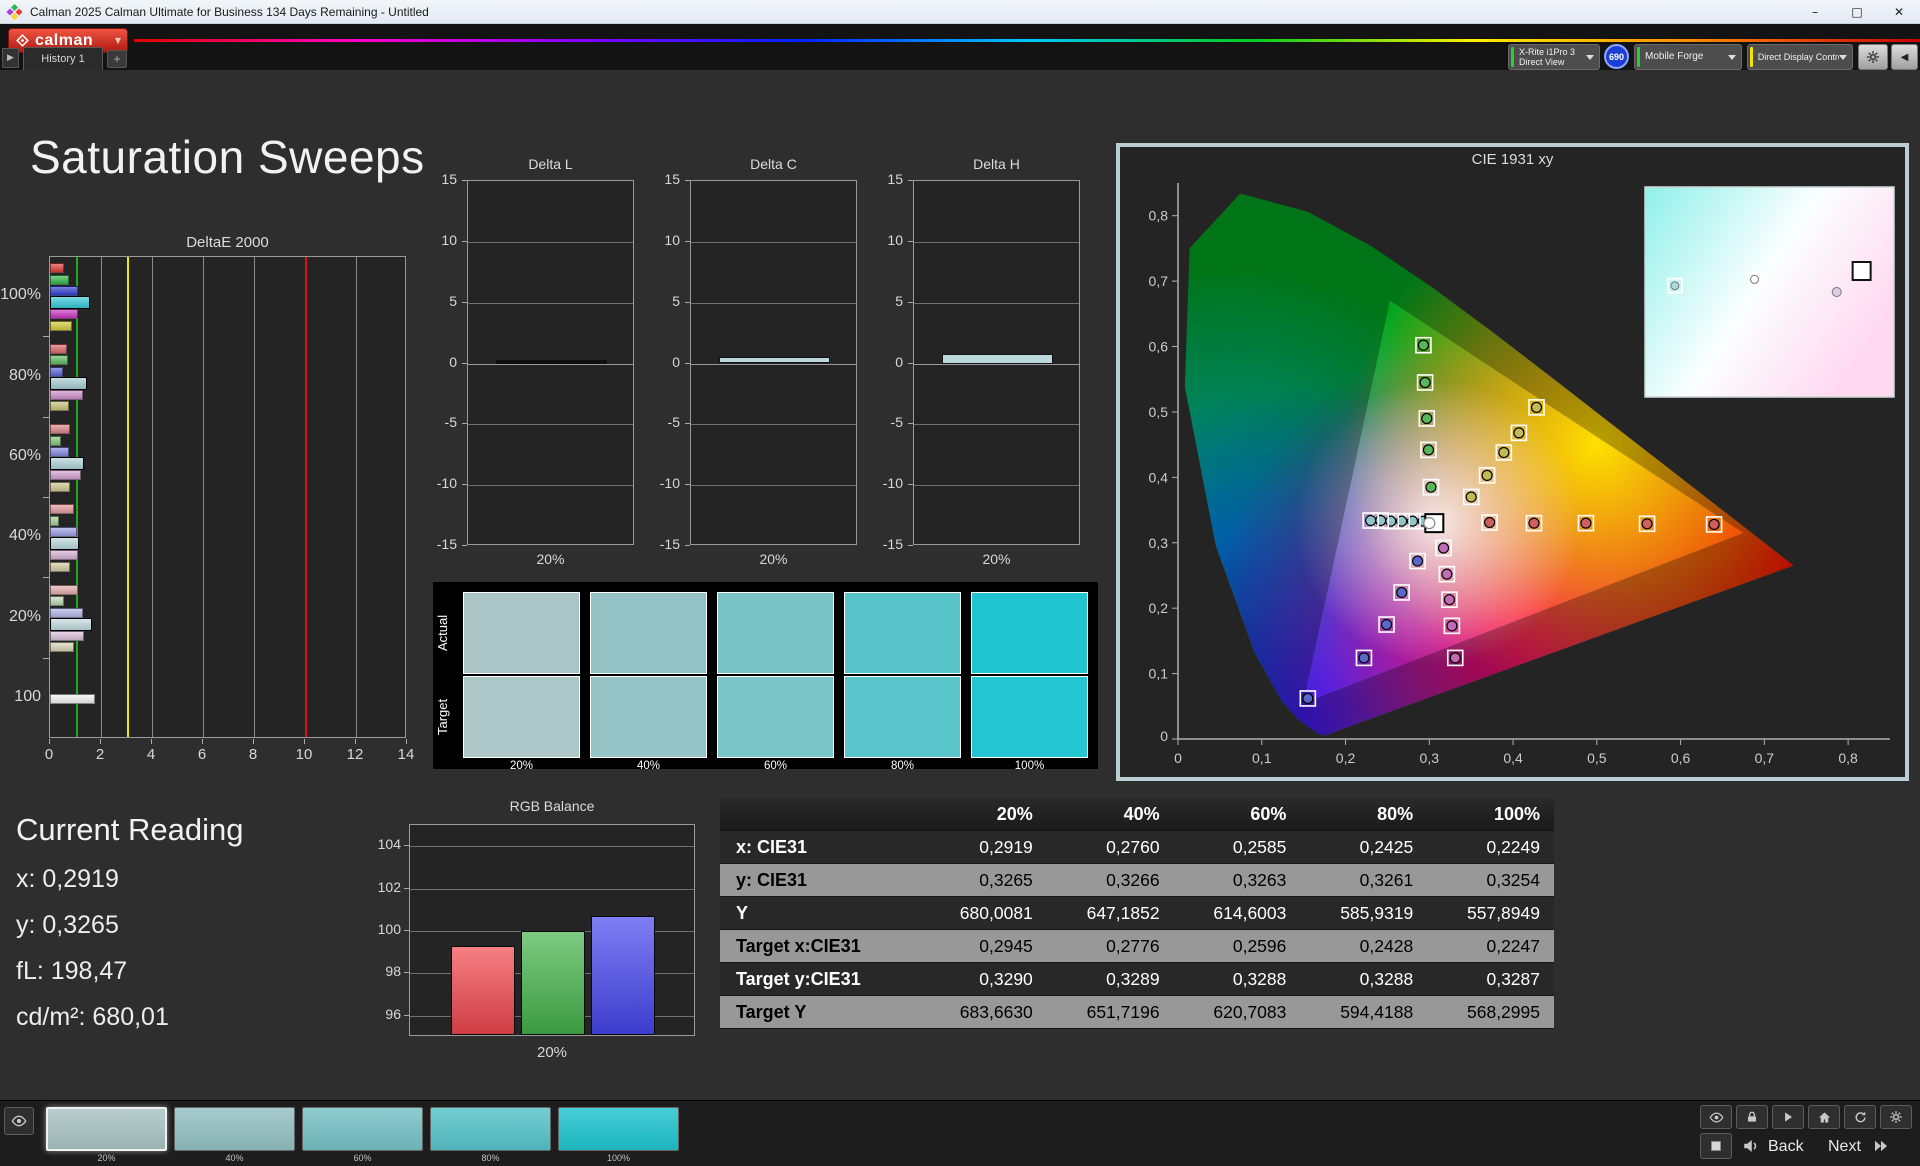 This screenshot has width=1920, height=1166. Describe the element at coordinates (1259, 879) in the screenshot. I see `table-cell: 0,3263` at that location.